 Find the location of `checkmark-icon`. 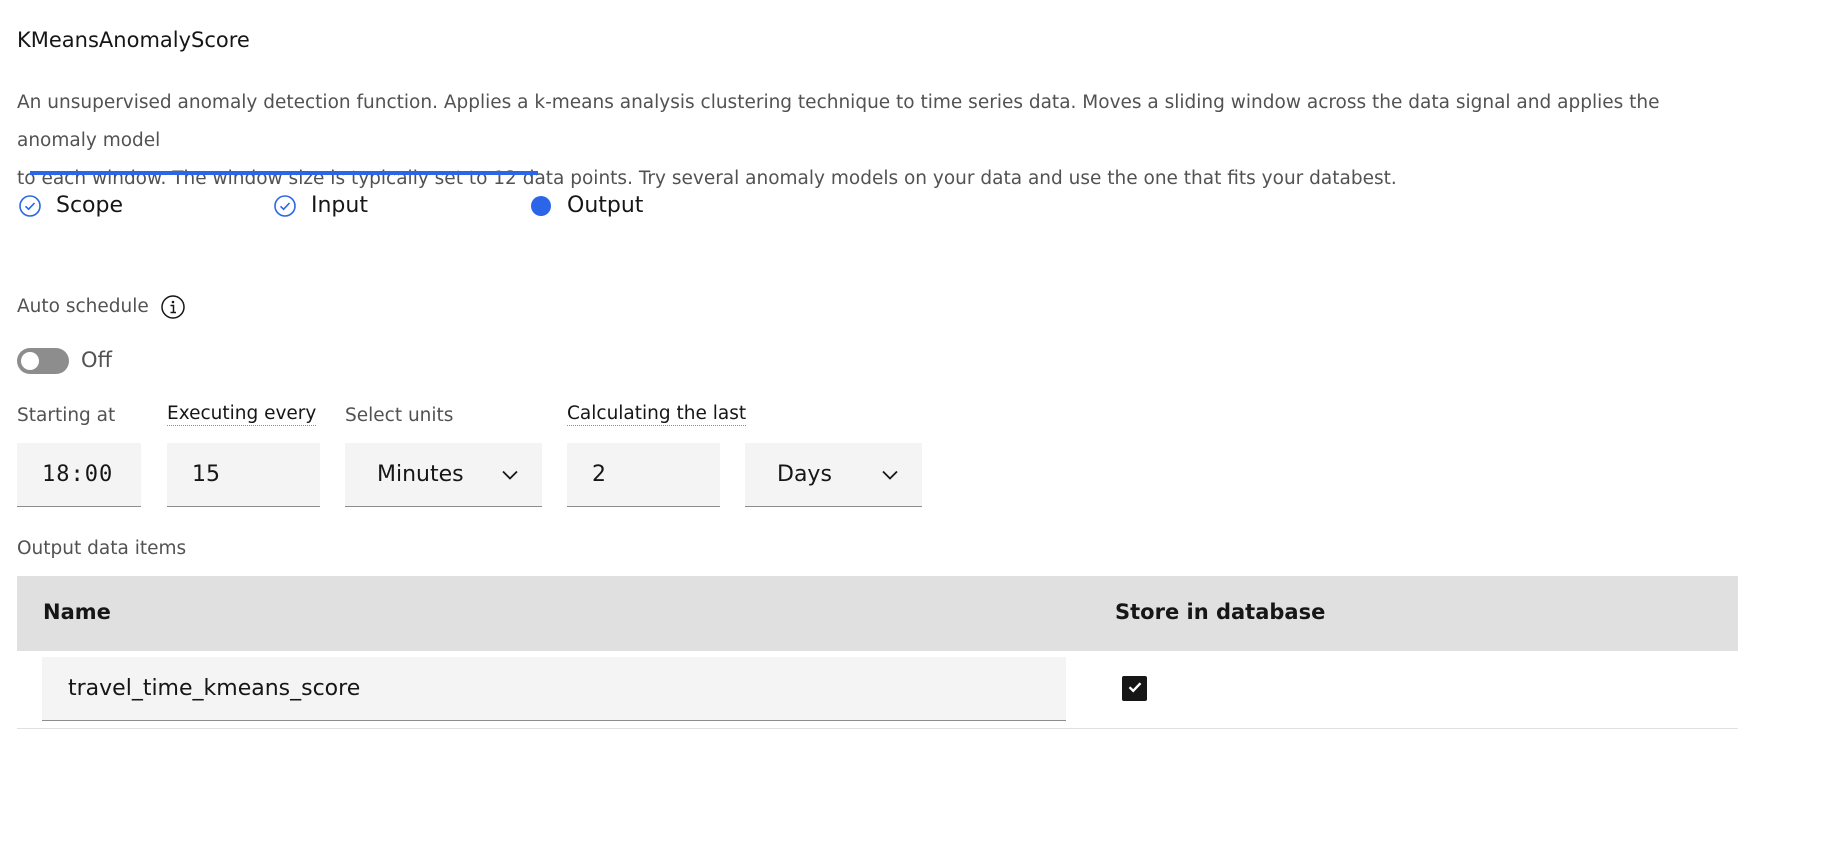

checkmark-icon is located at coordinates (1135, 689).